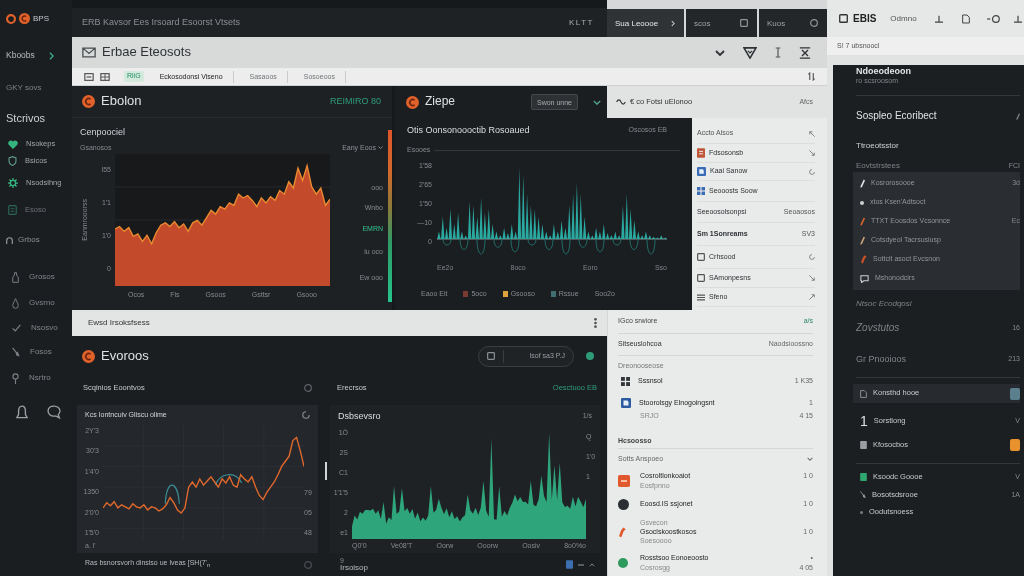 This screenshot has width=1024, height=576. Describe the element at coordinates (26, 118) in the screenshot. I see `section-title: Stcrivos` at that location.